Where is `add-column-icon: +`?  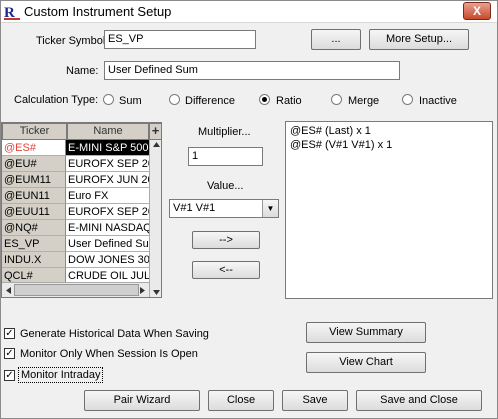
add-column-icon: + is located at coordinates (155, 131).